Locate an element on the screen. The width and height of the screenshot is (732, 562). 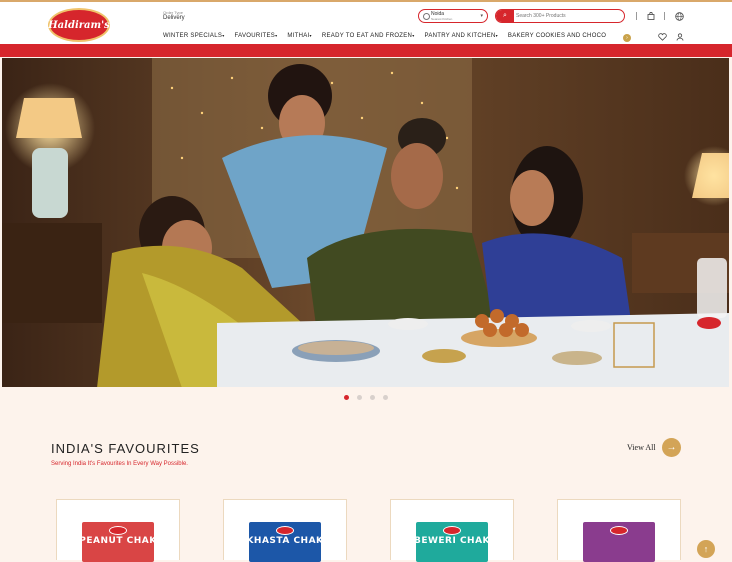
location-selector: Noida Nearest Kitchen ▾ is located at coordinates (453, 16).